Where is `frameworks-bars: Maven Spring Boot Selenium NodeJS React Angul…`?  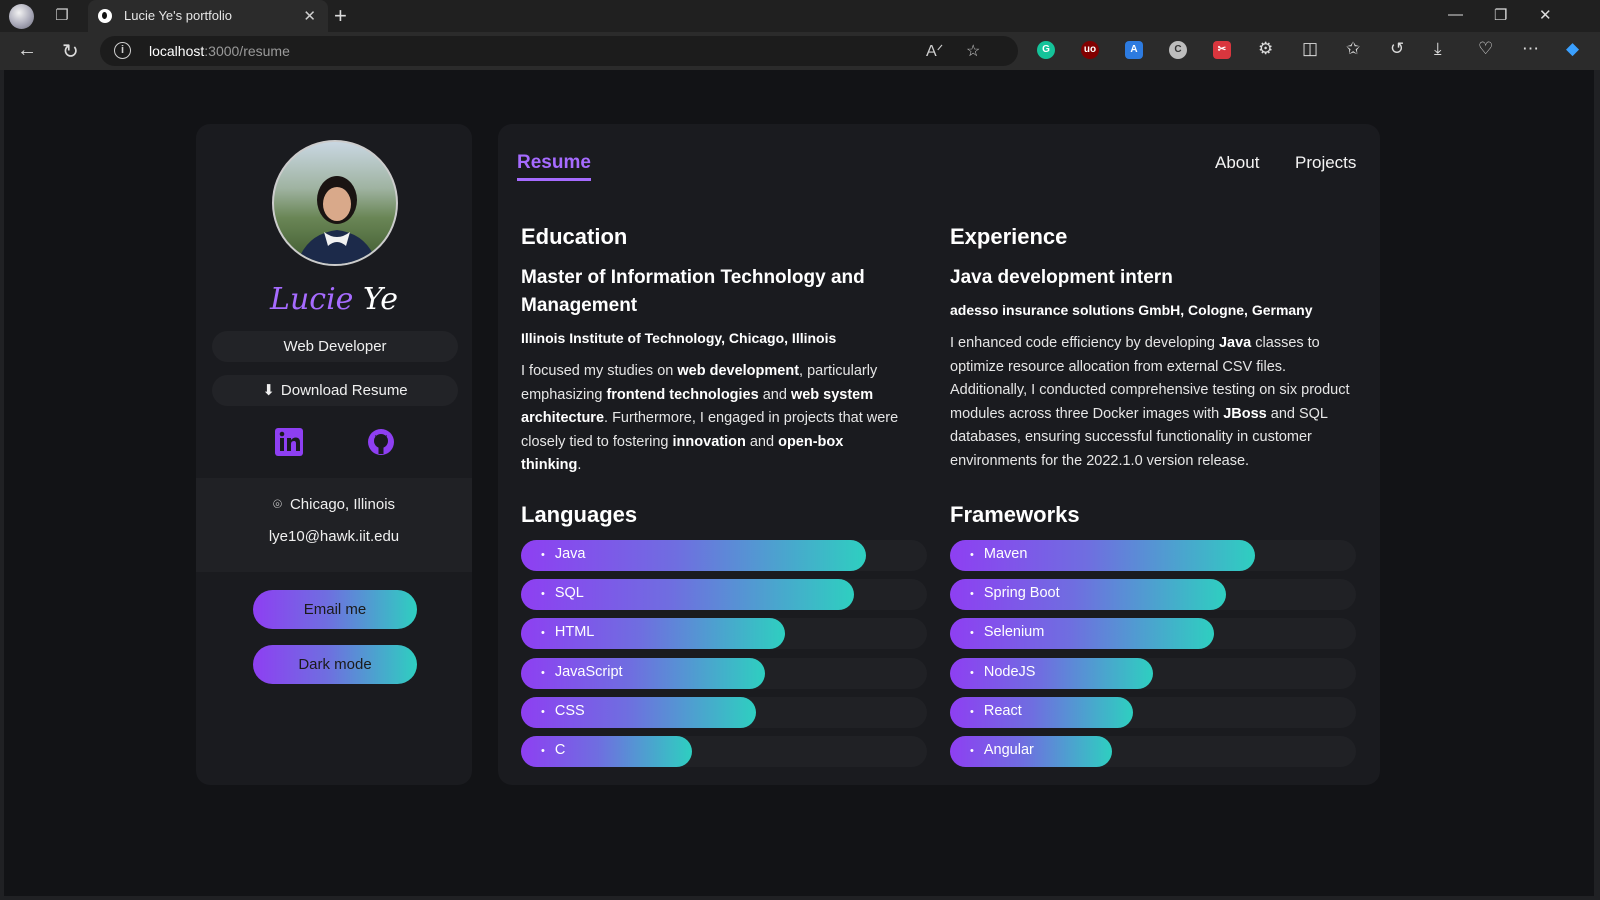
frameworks-bars: Maven Spring Boot Selenium NodeJS React Angul… is located at coordinates (1153, 660).